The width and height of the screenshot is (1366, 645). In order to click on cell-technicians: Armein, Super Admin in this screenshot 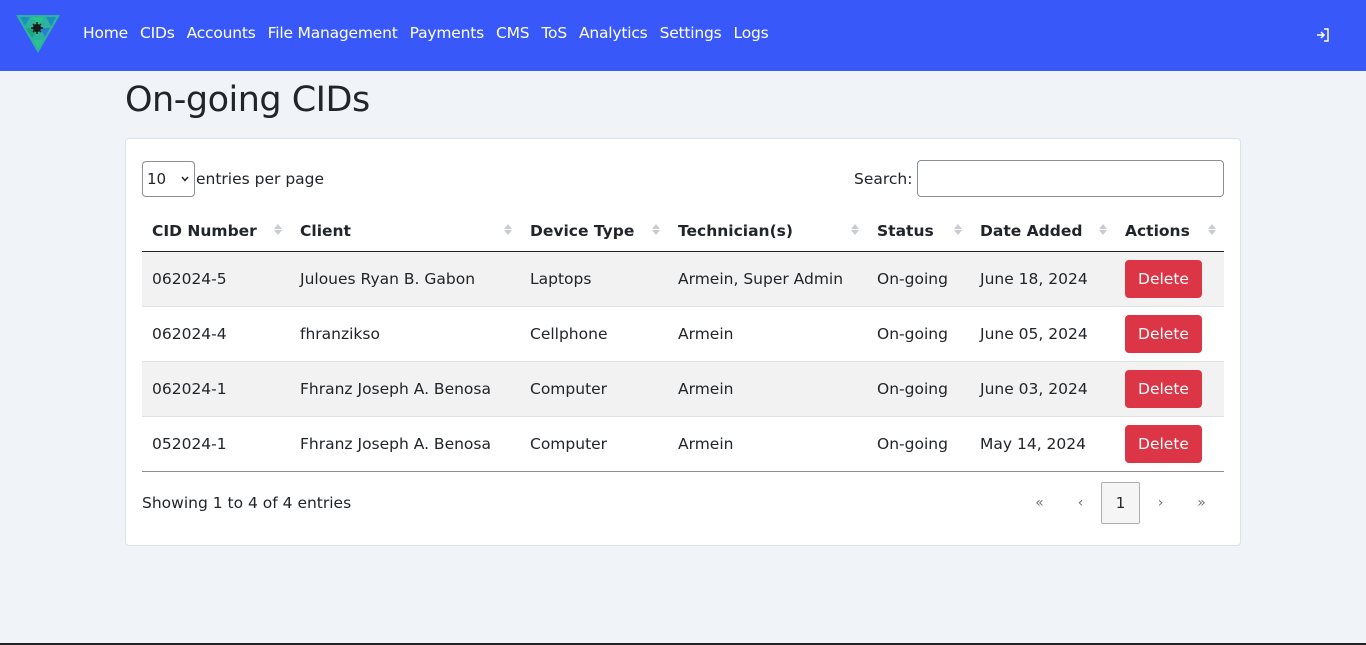, I will do `click(767, 279)`.